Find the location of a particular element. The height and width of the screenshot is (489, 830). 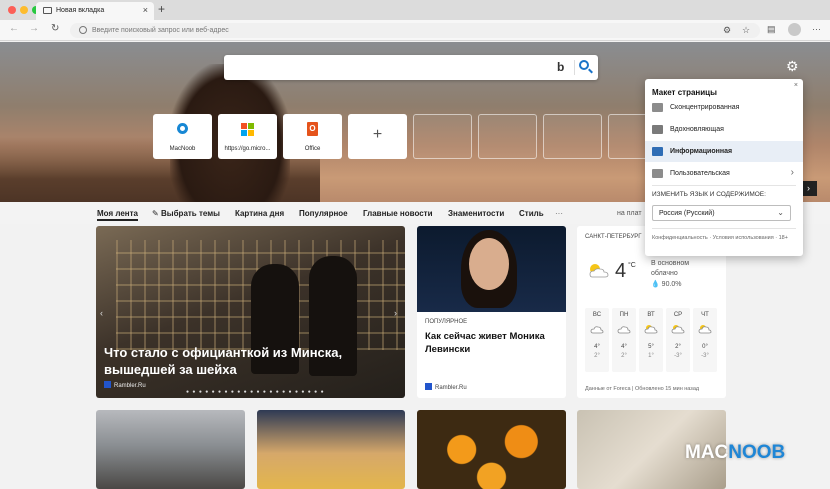

macnoob-icon is located at coordinates (182, 128).